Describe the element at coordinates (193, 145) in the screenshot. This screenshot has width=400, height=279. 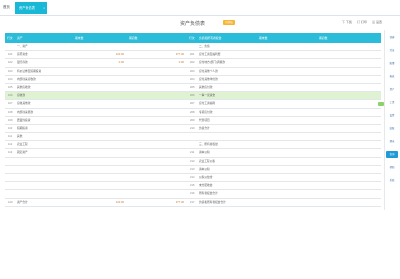
I see `table-row: 112 农业工程 三、所有者权益` at that location.